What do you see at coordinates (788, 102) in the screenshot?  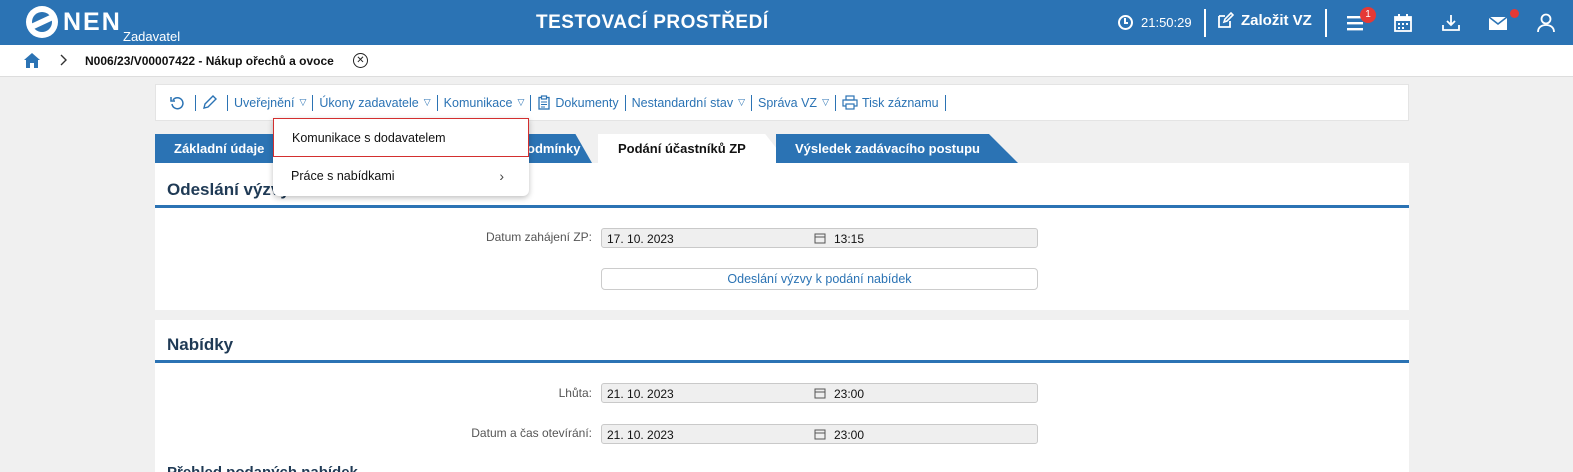 I see `menu-label: Správa VZ` at bounding box center [788, 102].